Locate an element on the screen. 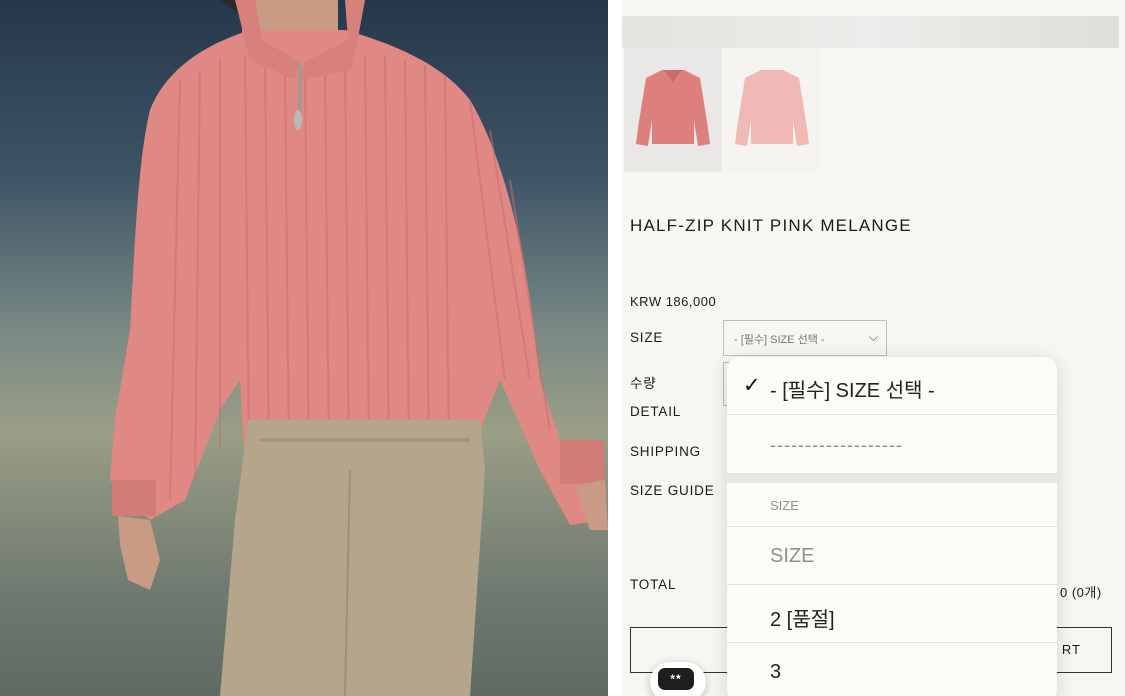 The height and width of the screenshot is (696, 1125). dropdown-group-header: SIZE is located at coordinates (892, 505).